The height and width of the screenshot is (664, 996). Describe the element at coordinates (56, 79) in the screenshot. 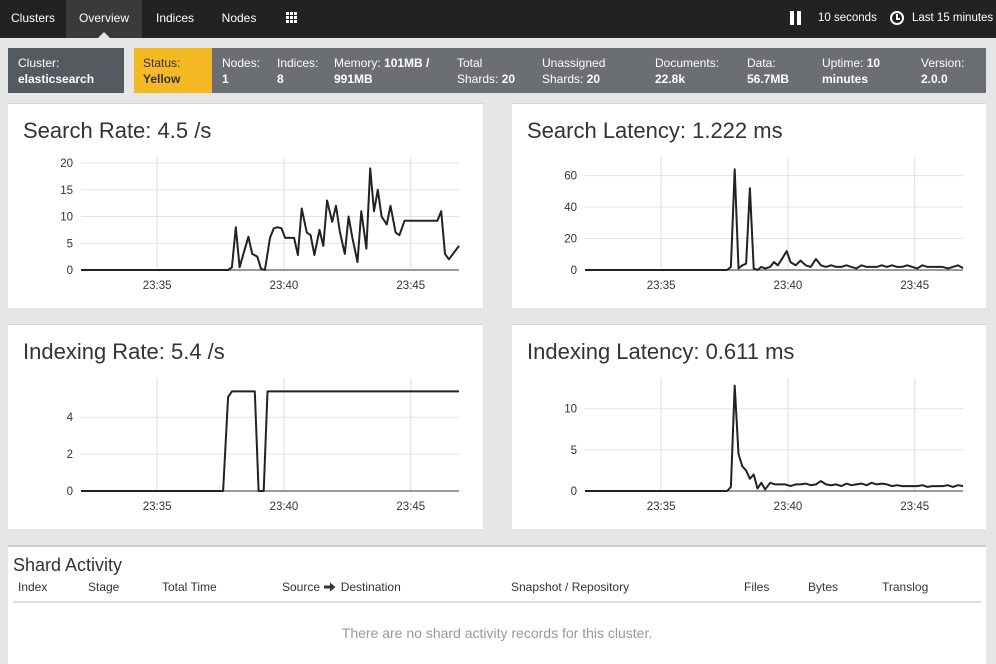

I see `cluster-value: elasticsearch` at that location.